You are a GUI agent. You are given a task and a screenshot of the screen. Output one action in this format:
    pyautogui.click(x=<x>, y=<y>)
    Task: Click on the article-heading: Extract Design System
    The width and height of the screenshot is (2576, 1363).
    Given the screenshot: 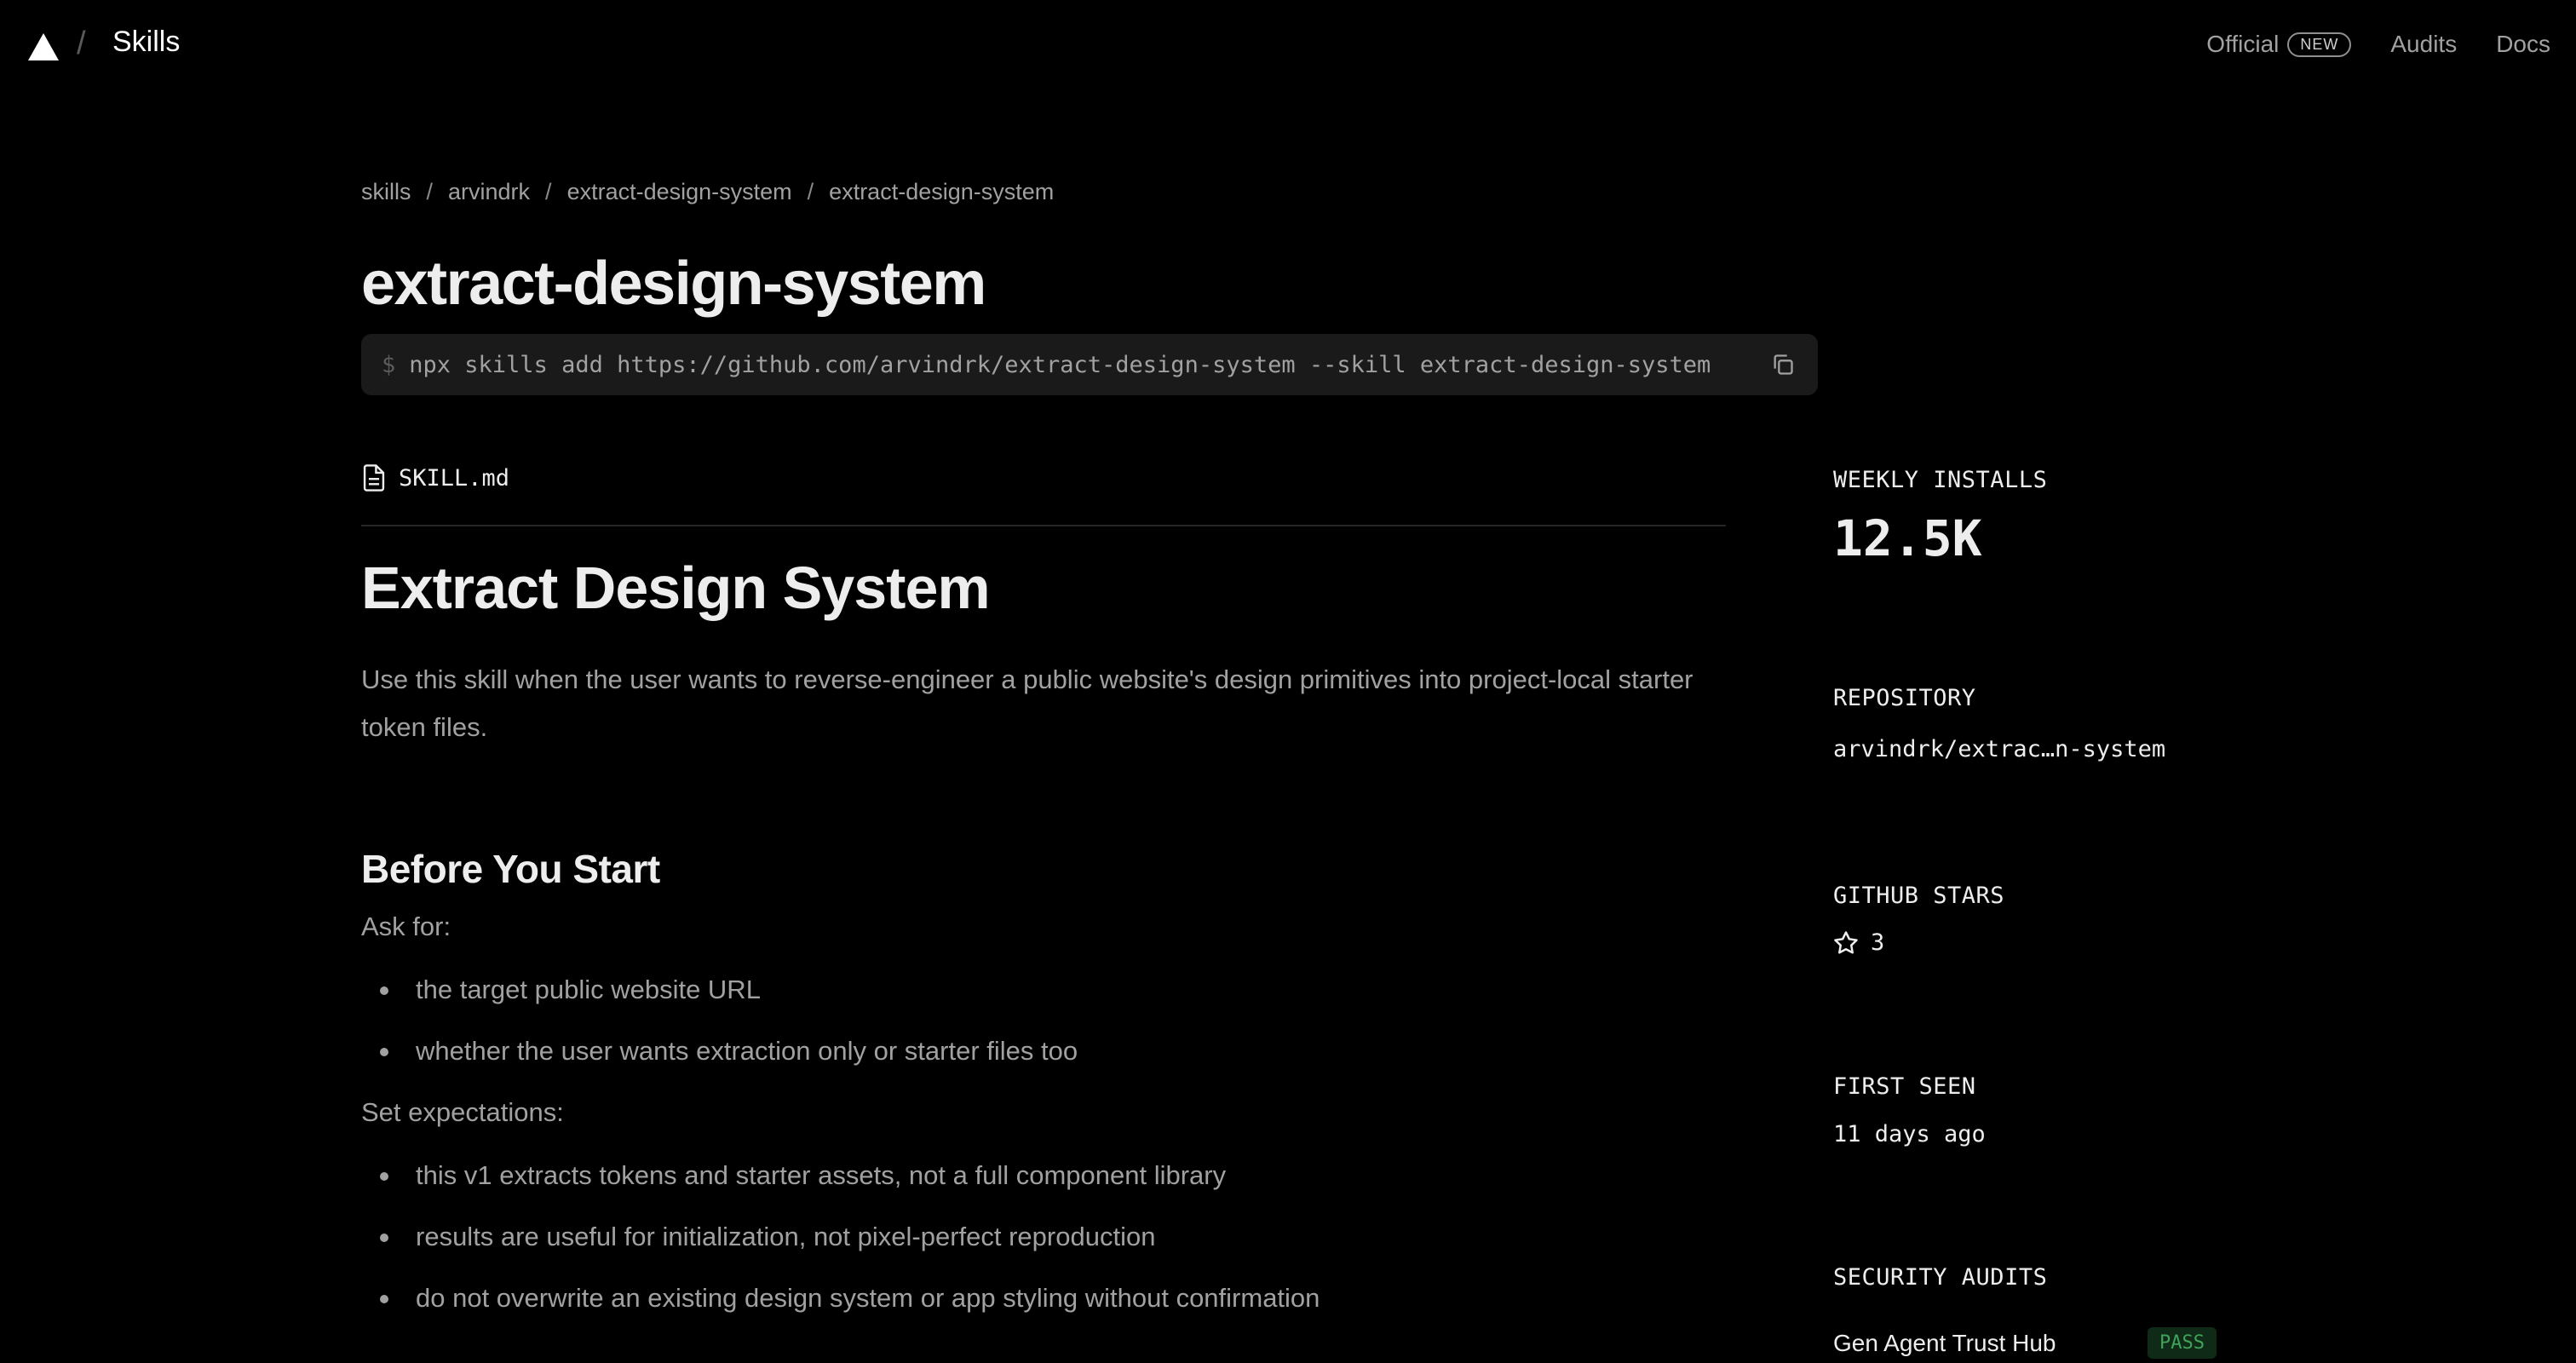 What is the action you would take?
    pyautogui.click(x=676, y=588)
    